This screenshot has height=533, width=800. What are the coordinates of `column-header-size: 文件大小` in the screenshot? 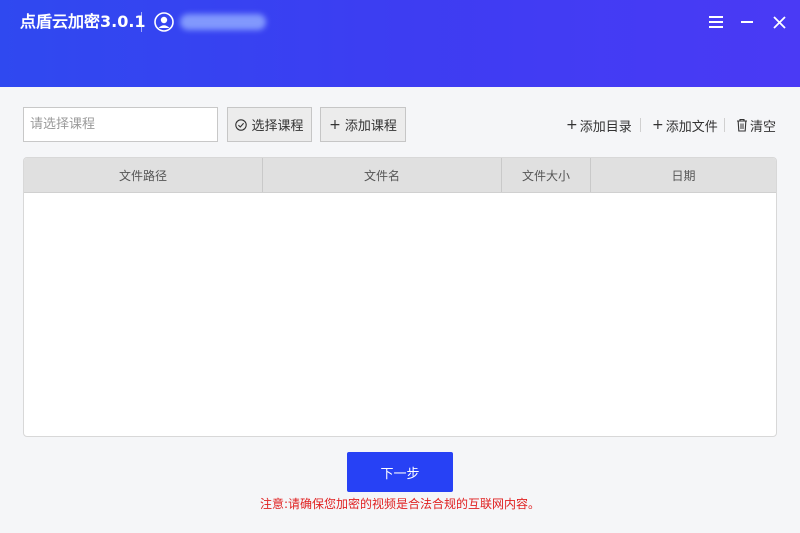 It's located at (546, 175).